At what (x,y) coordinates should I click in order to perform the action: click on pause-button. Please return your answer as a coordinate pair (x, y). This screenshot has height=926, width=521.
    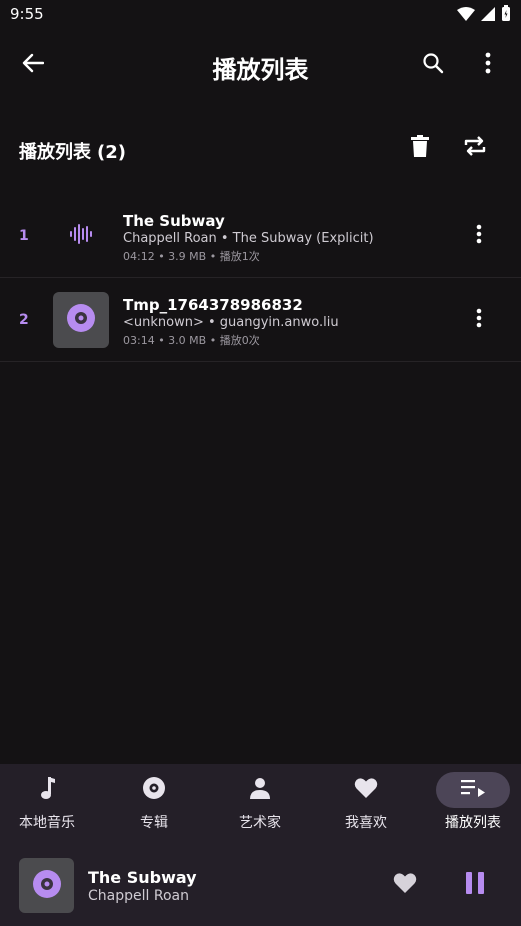
    Looking at the image, I should click on (475, 885).